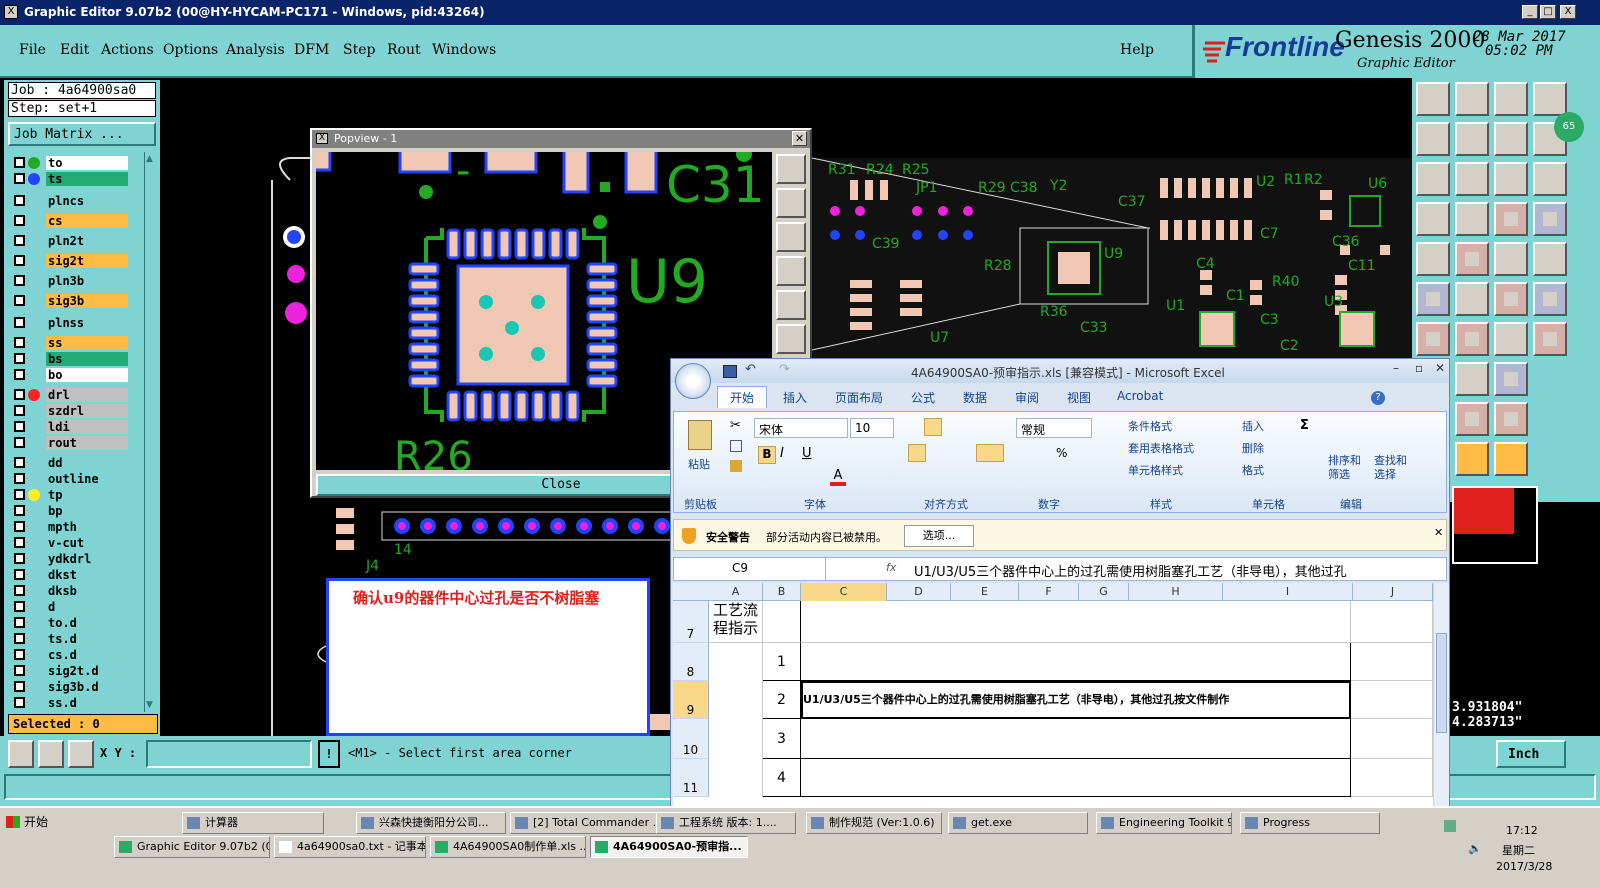  I want to click on sum-icon: Σ, so click(1304, 425).